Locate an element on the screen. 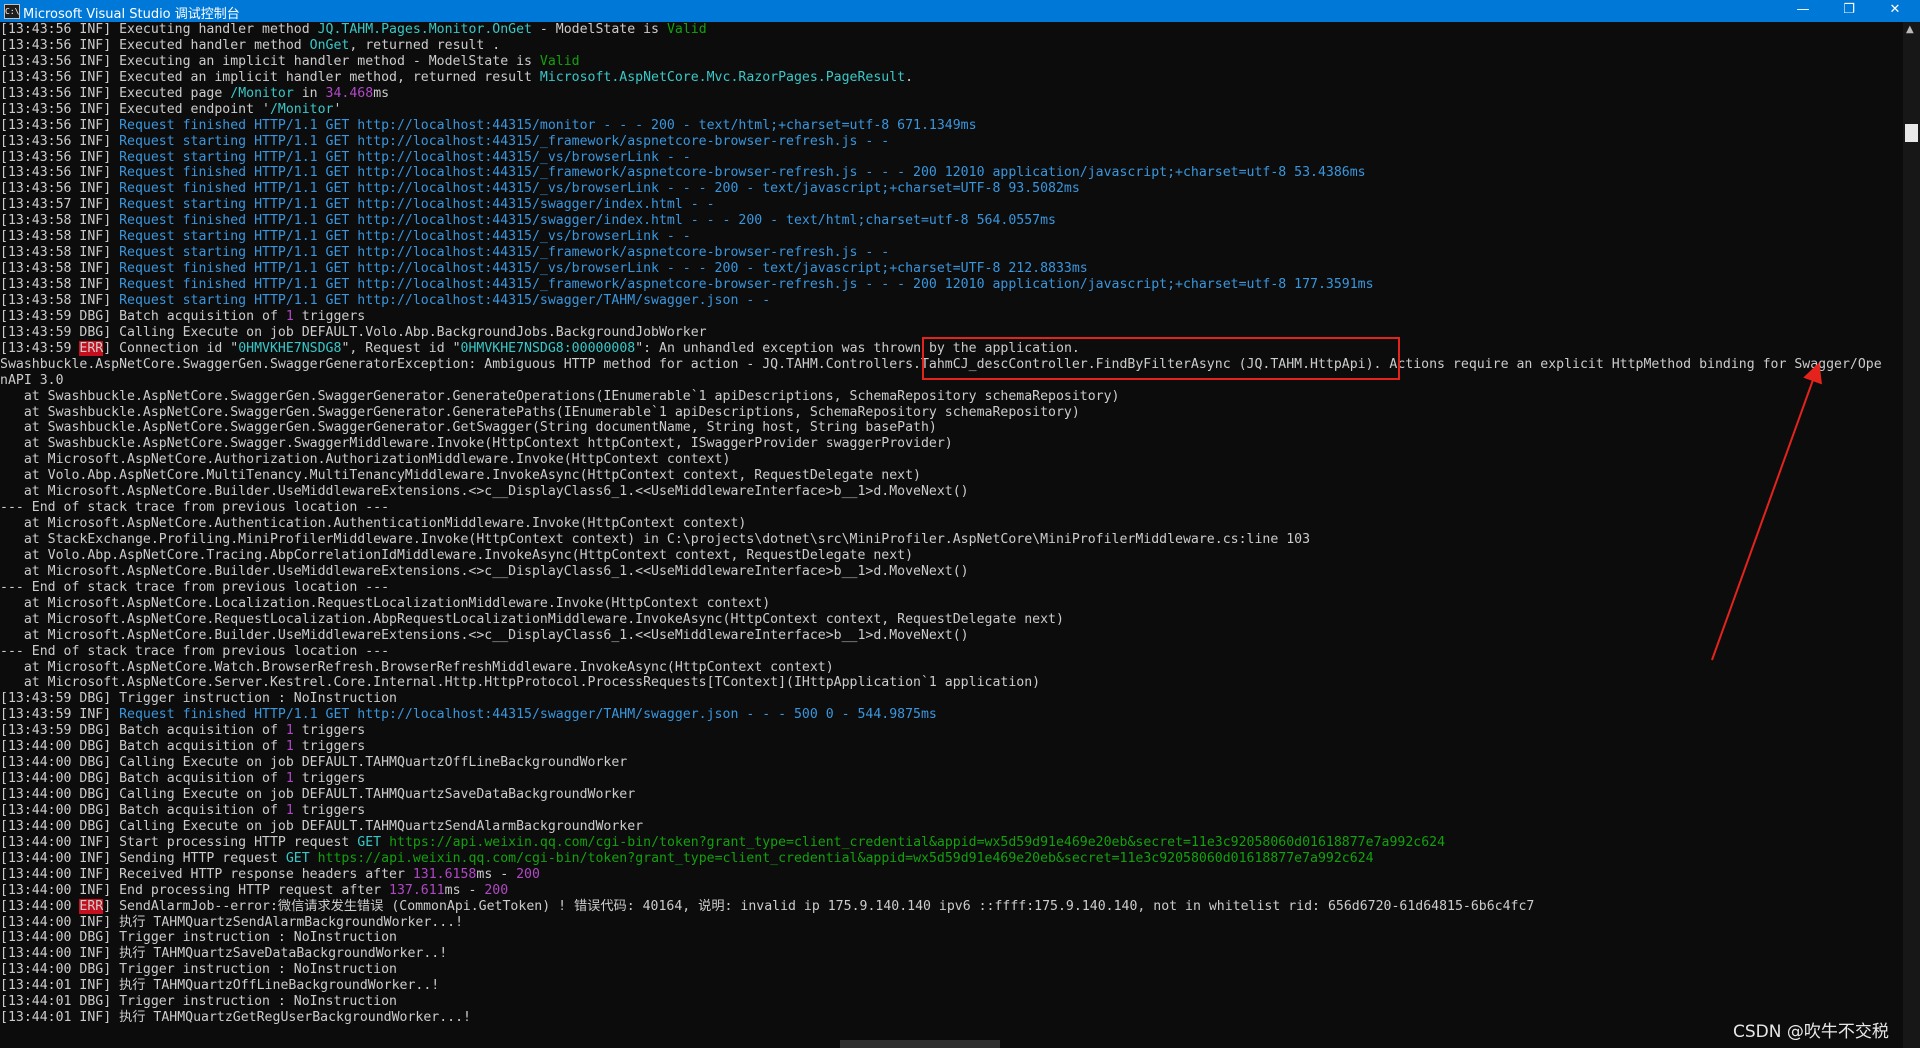 The image size is (1920, 1048). console-text: 200 is located at coordinates (496, 890).